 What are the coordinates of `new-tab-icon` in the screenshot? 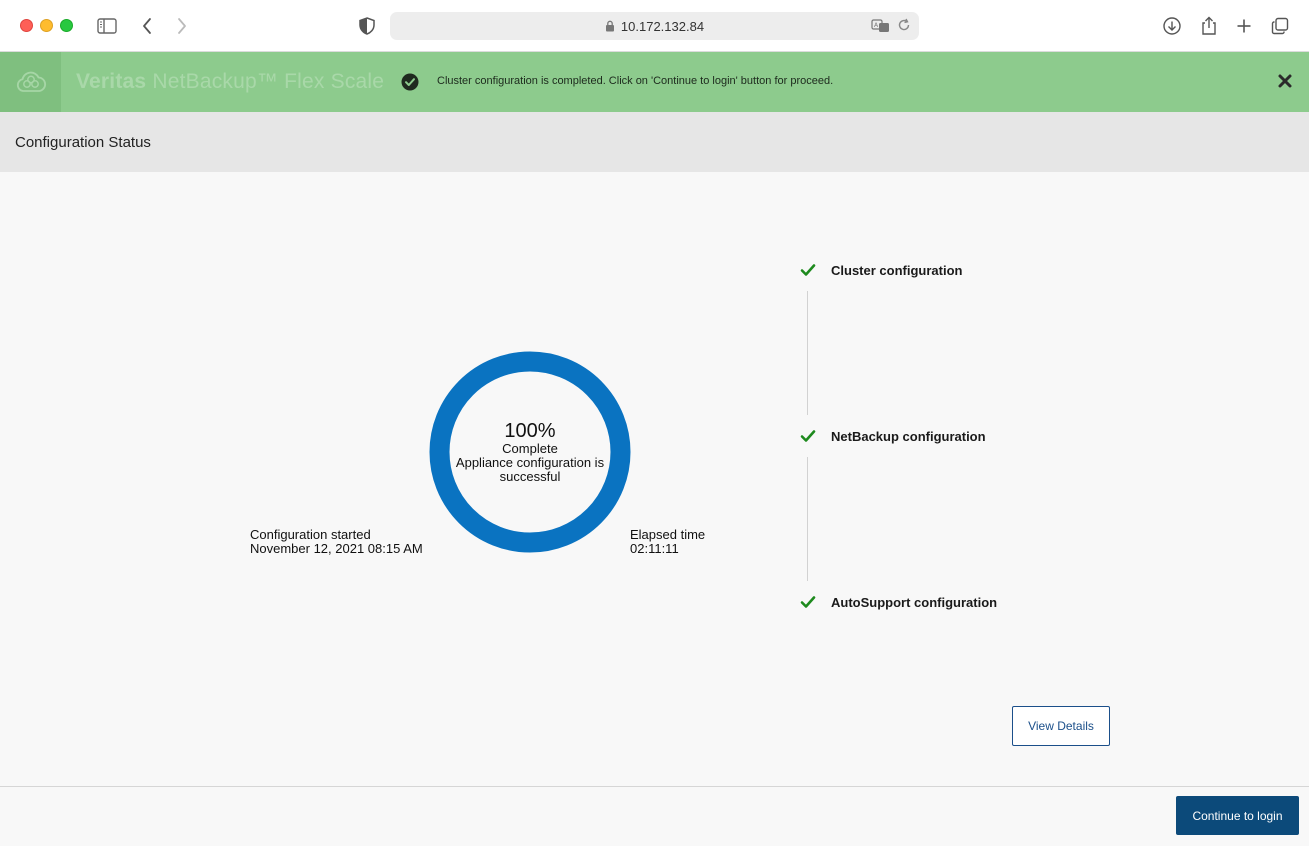 It's located at (1244, 26).